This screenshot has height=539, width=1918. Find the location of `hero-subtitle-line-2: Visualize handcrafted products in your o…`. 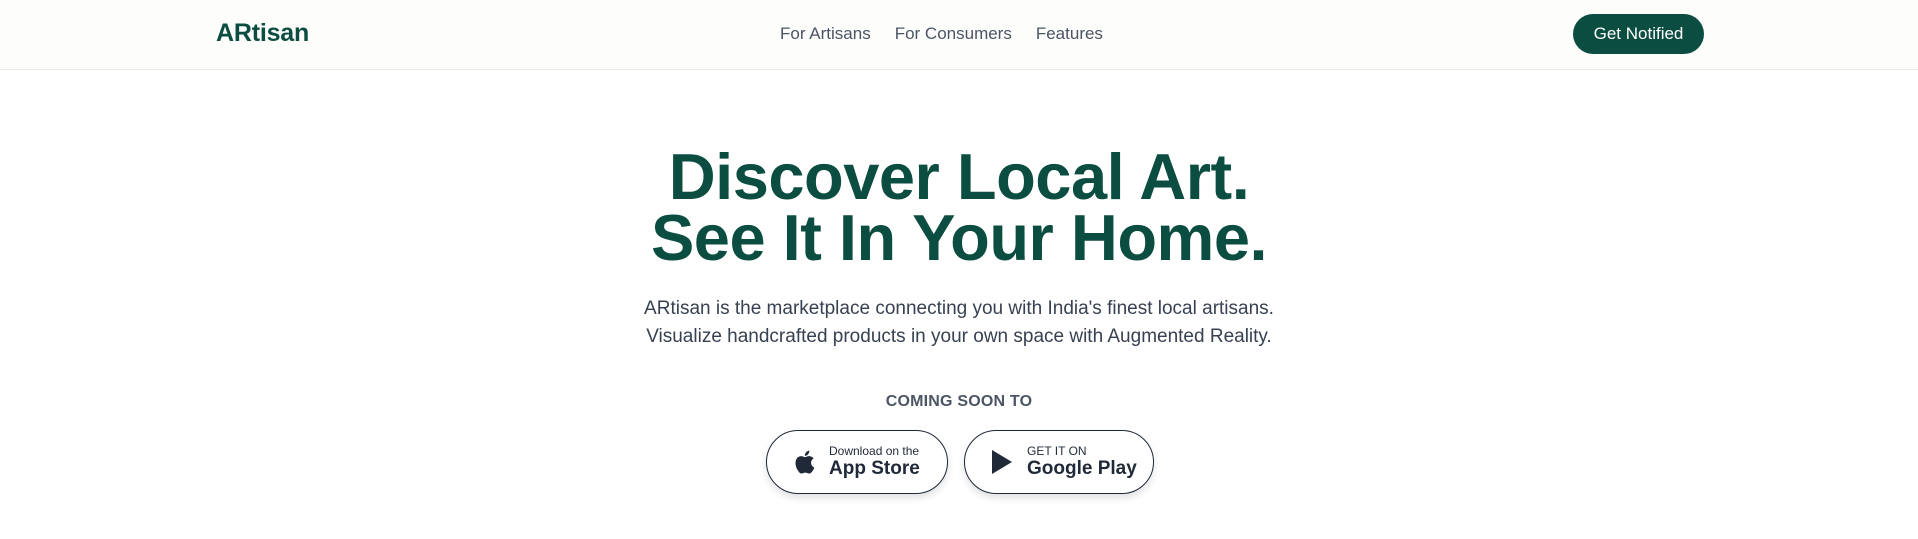

hero-subtitle-line-2: Visualize handcrafted products in your o… is located at coordinates (959, 336).